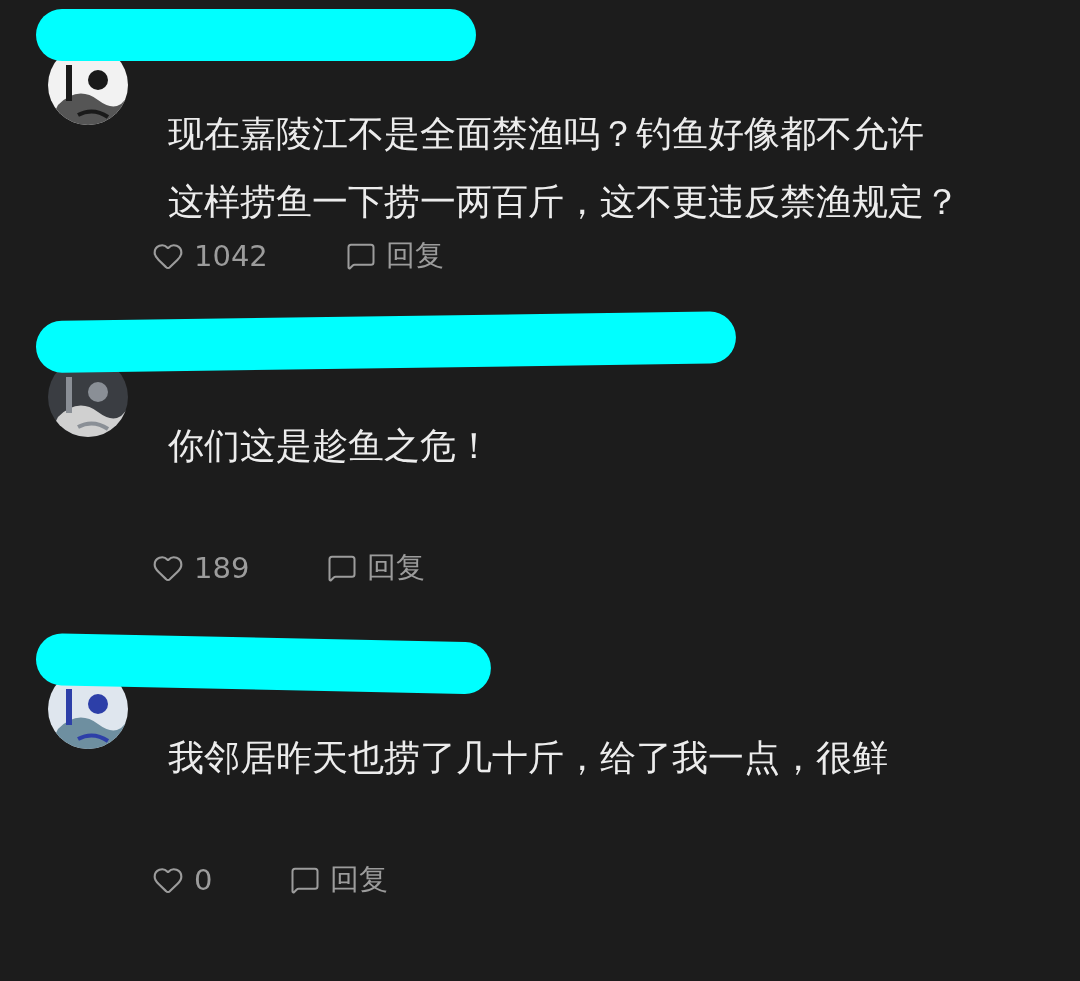  I want to click on like-count: 1042, so click(231, 256).